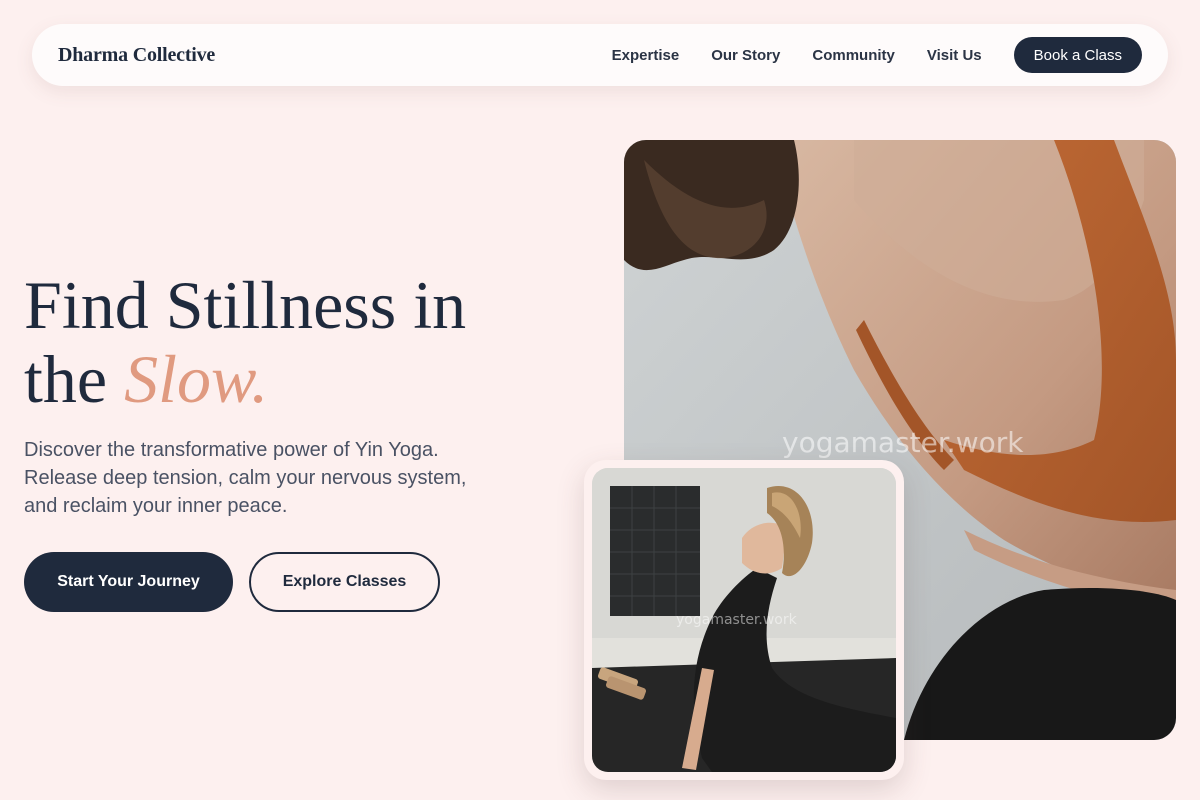 The width and height of the screenshot is (1200, 800). What do you see at coordinates (128, 582) in the screenshot?
I see `start-journey-button: Start Your Journey` at bounding box center [128, 582].